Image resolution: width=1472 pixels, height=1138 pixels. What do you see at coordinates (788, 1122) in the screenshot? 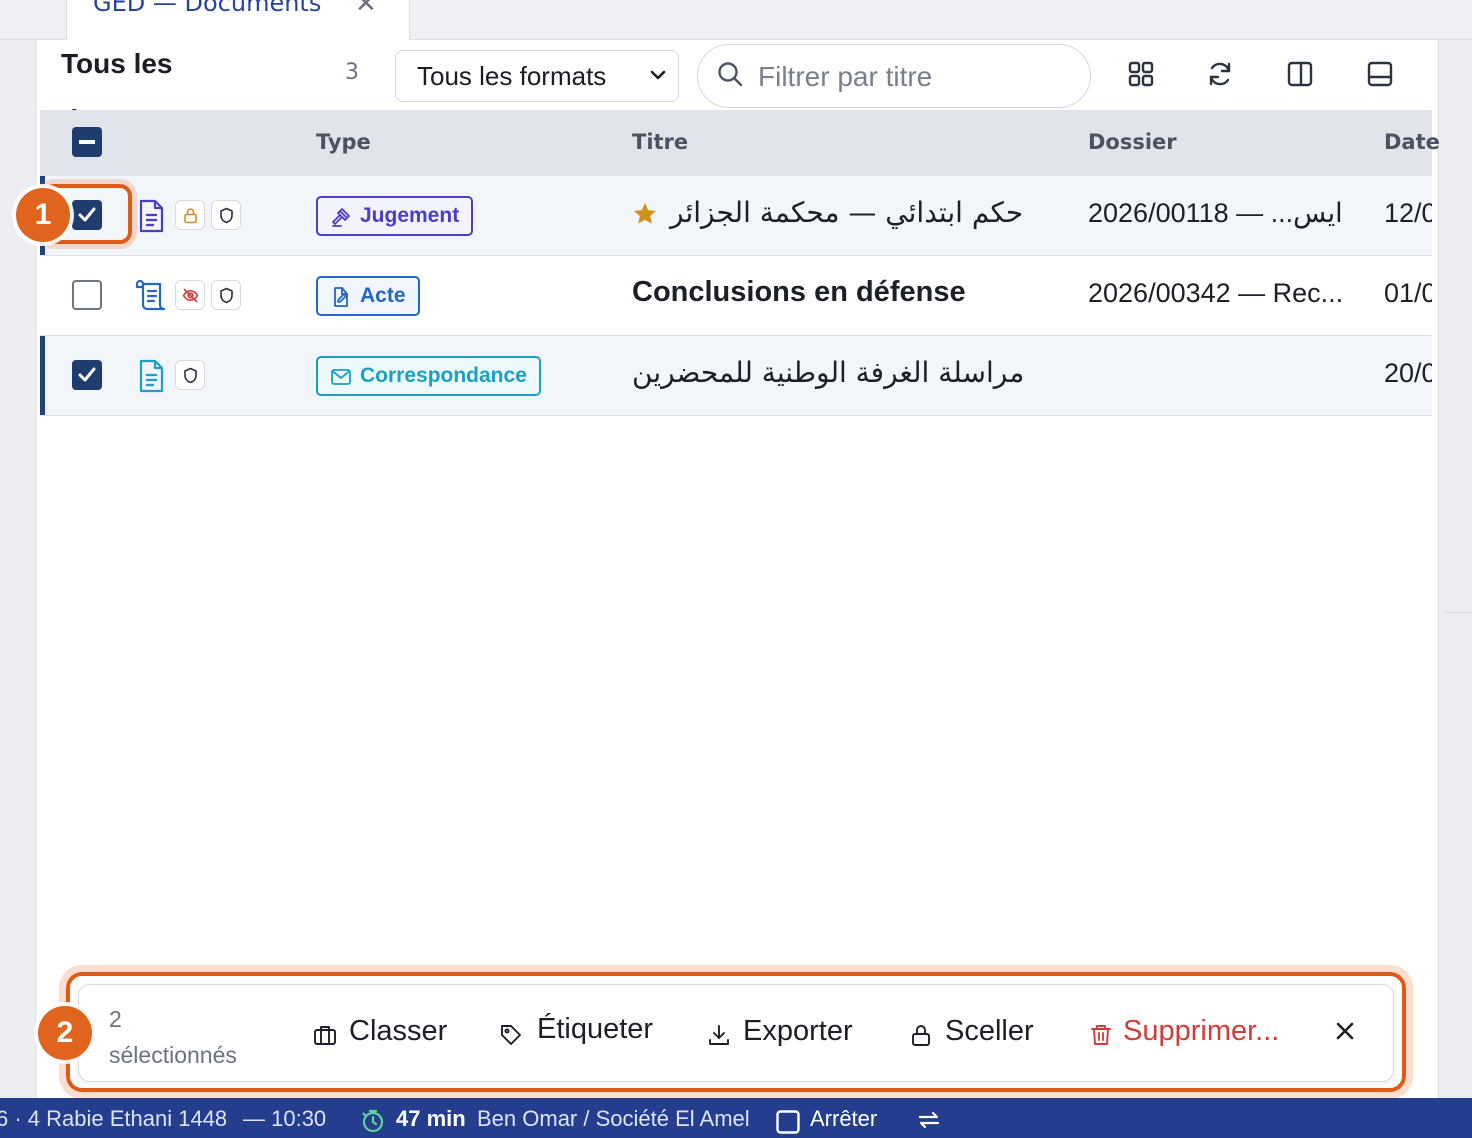
I see `stop-icon` at bounding box center [788, 1122].